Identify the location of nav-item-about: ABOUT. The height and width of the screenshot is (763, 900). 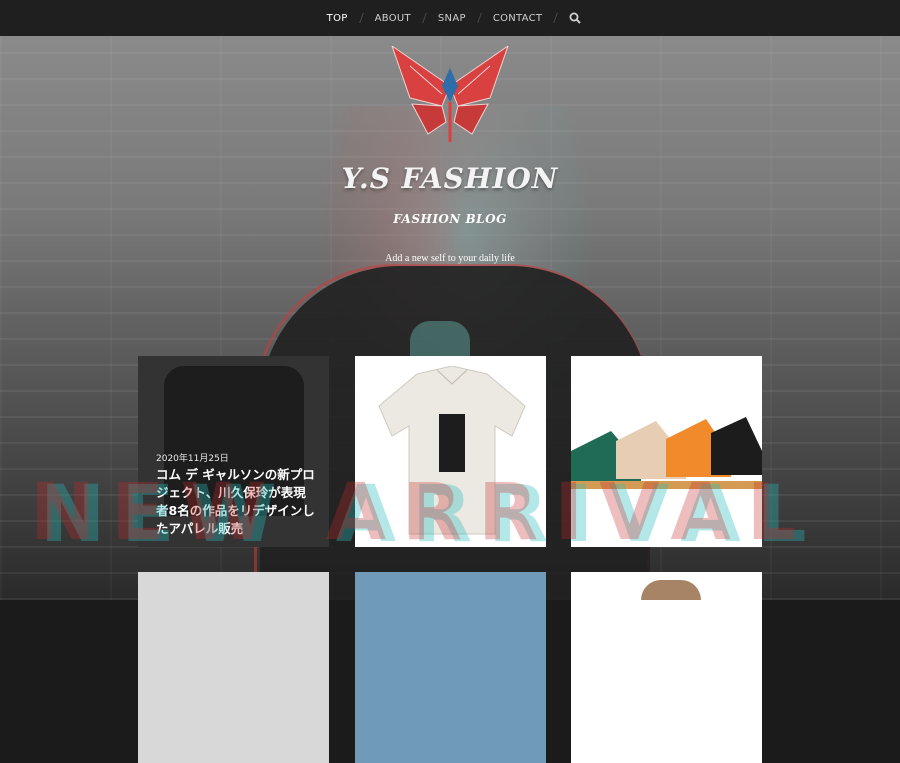
(393, 18).